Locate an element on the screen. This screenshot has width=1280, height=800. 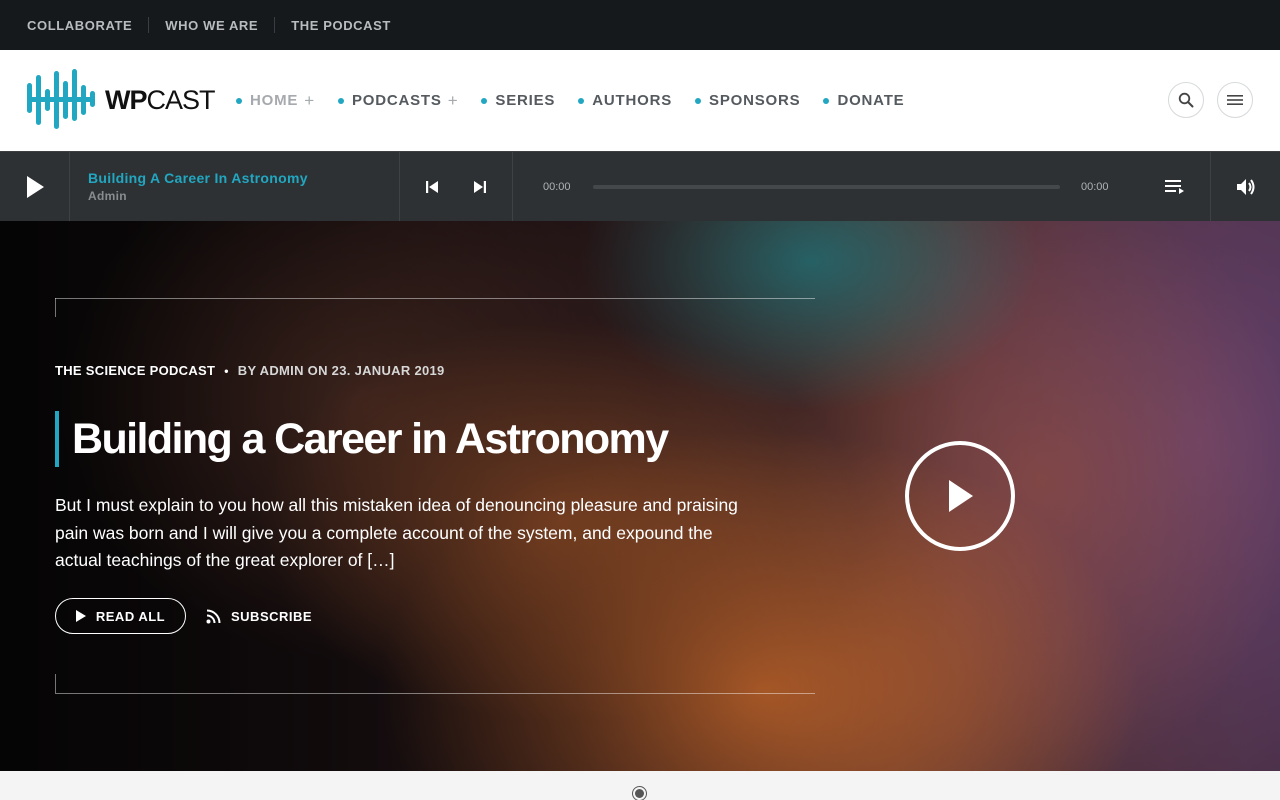
post-category: THE SCIENCE PODCAST is located at coordinates (135, 370).